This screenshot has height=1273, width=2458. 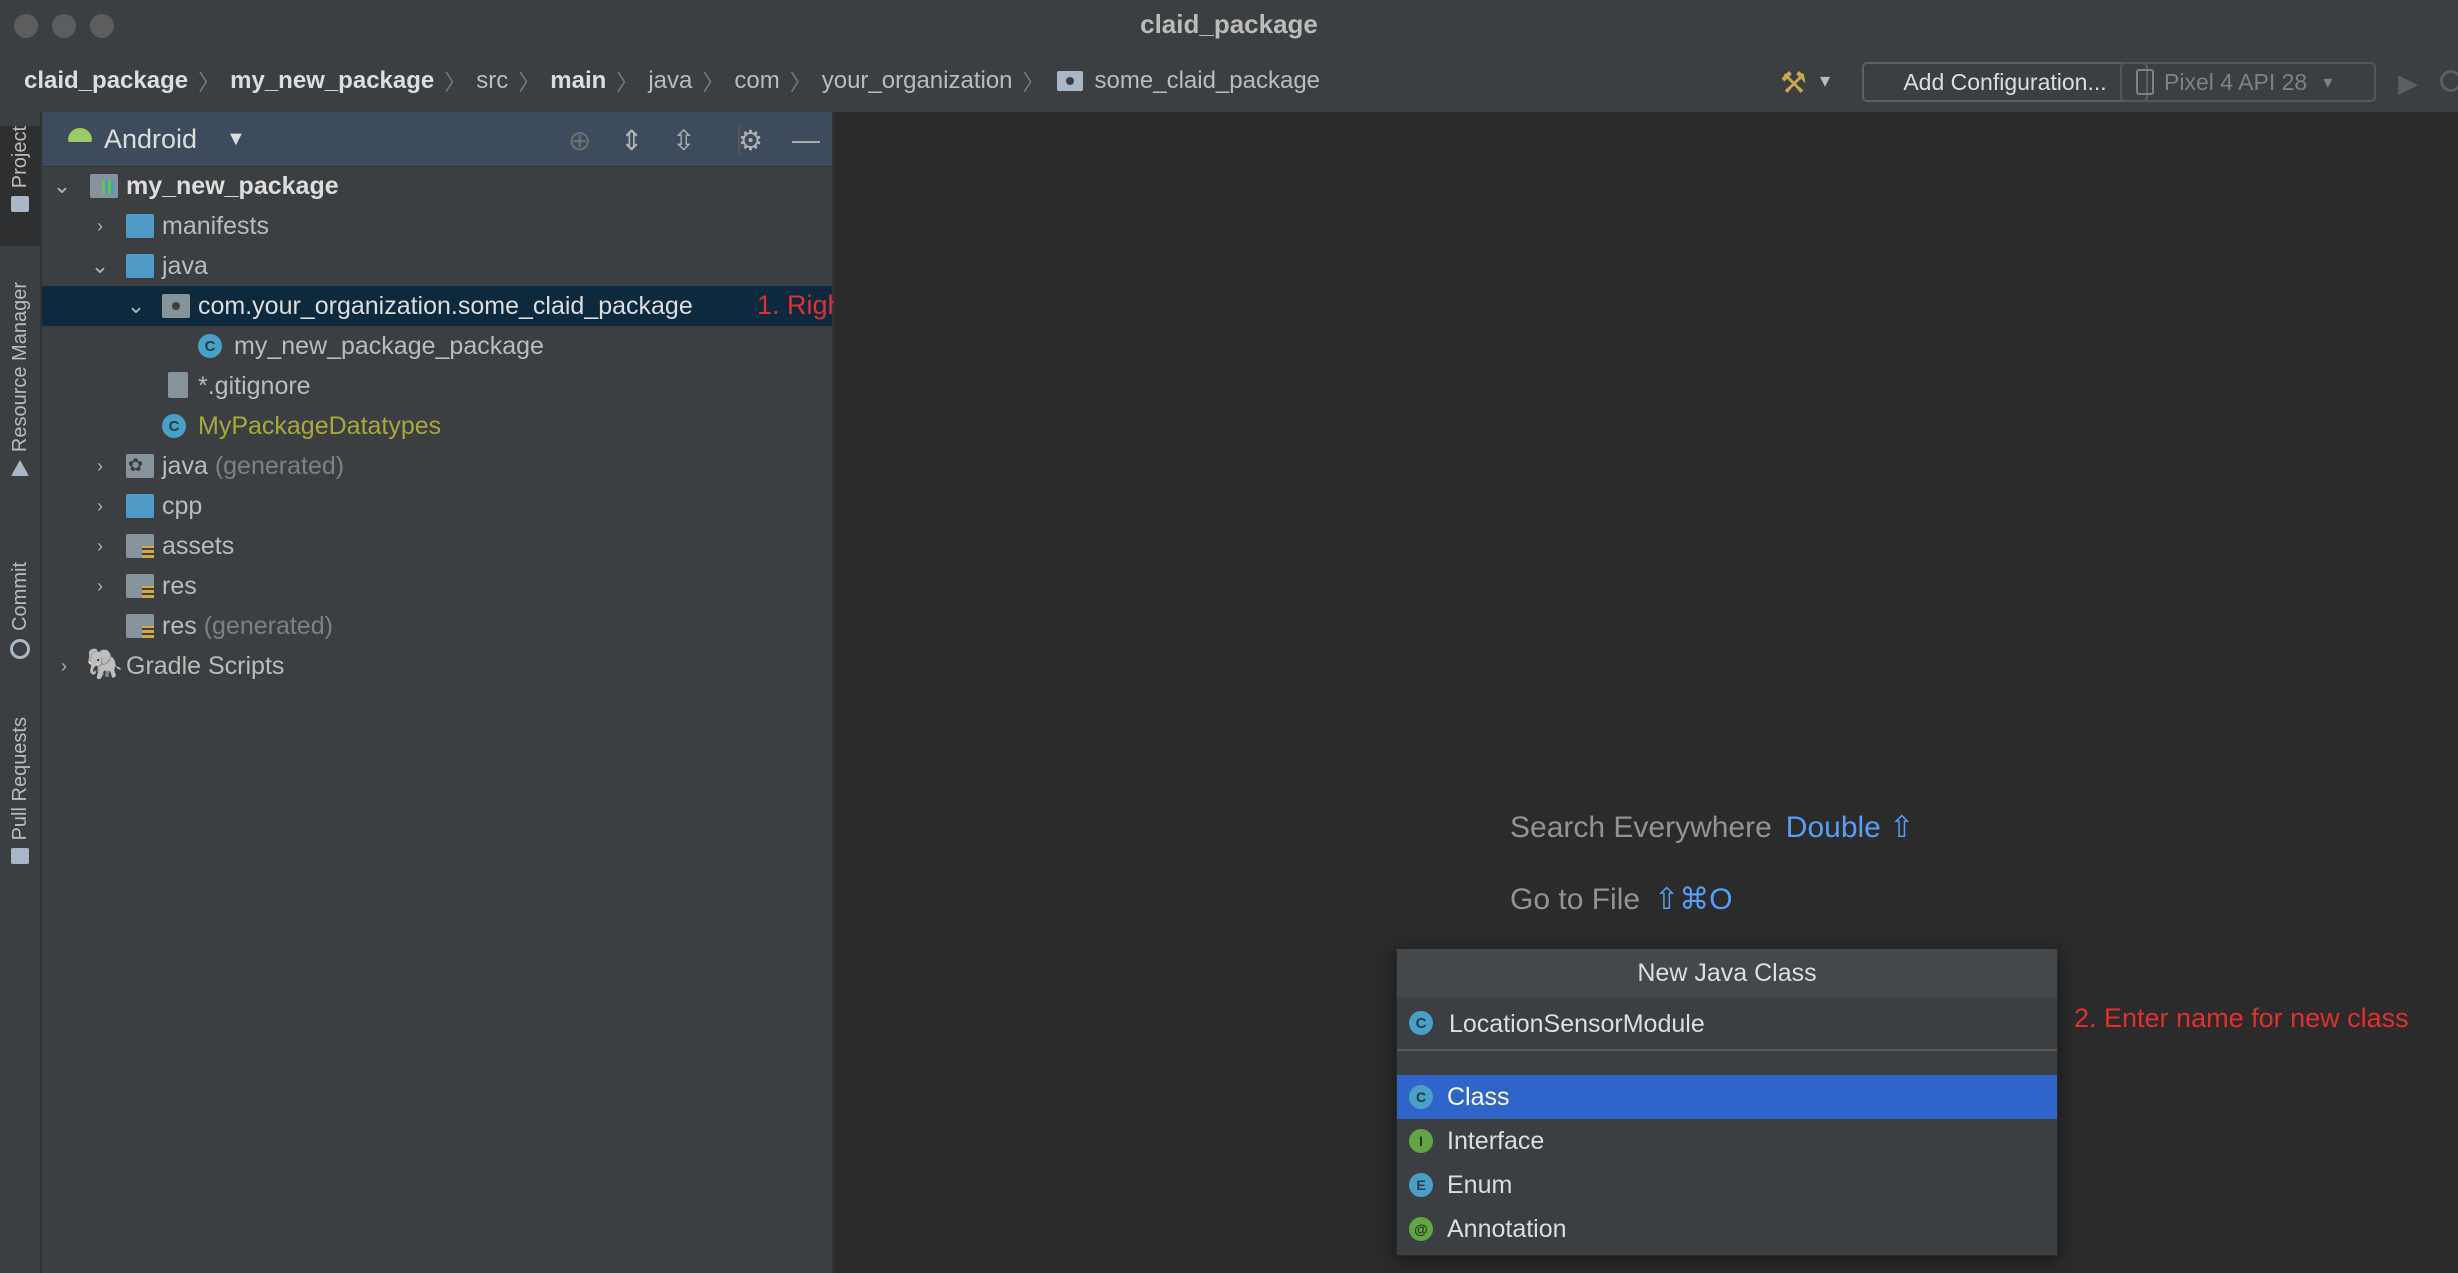 I want to click on tree-node-root: ⌄ my_new_package, so click(x=437, y=186).